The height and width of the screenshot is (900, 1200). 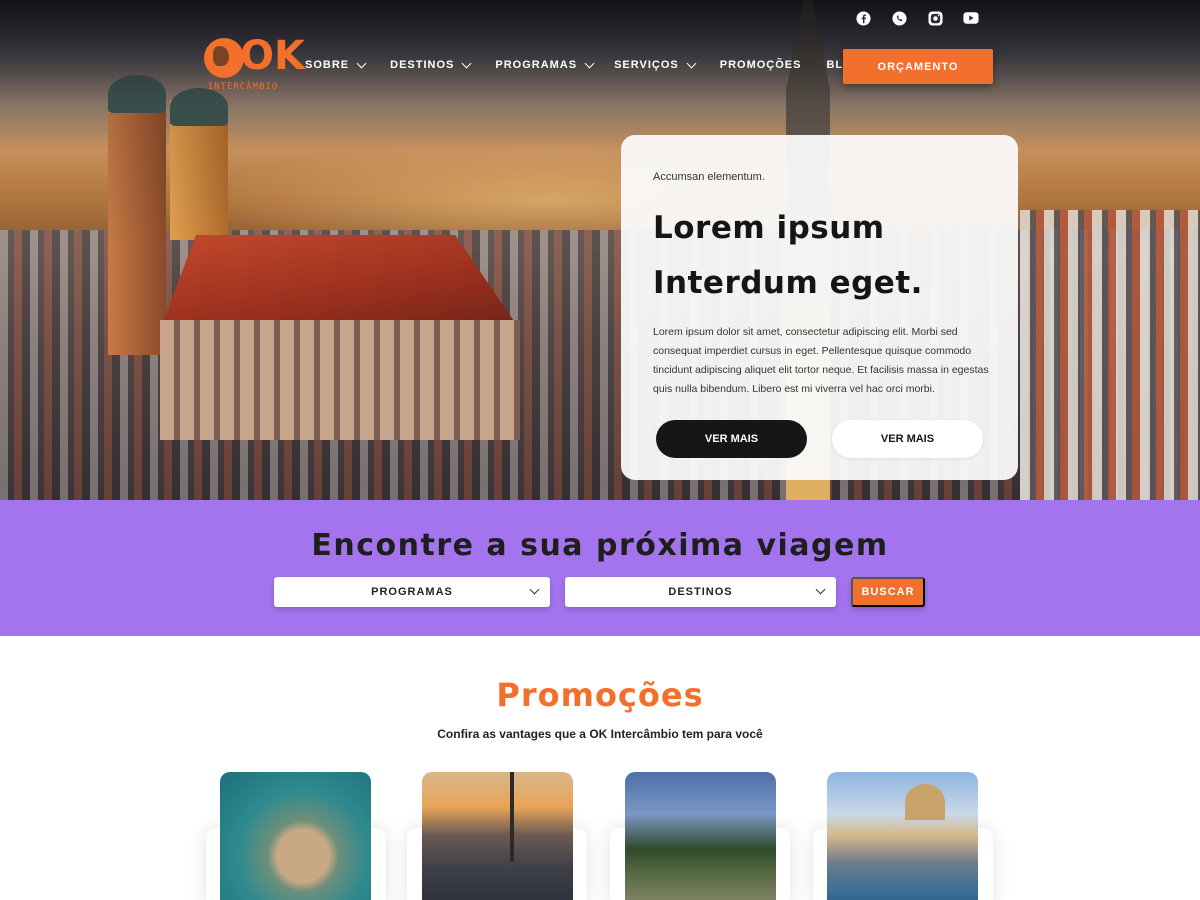 I want to click on ver-mais-button-secondary: VER MAIS, so click(x=907, y=439).